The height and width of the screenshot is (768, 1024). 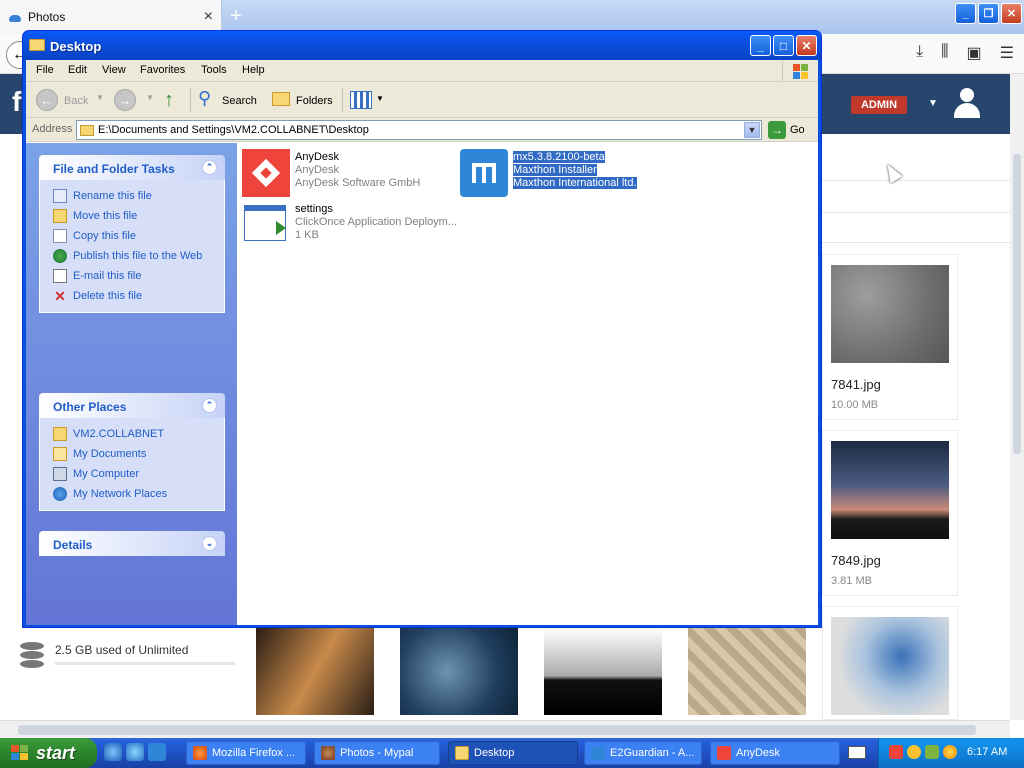 What do you see at coordinates (145, 663) in the screenshot?
I see `storage-bar` at bounding box center [145, 663].